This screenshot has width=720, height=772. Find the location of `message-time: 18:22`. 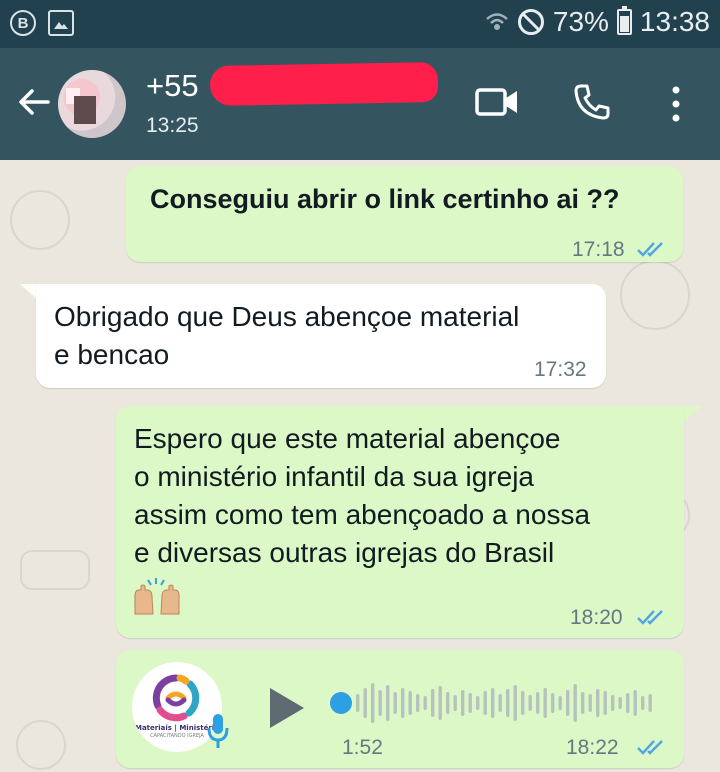

message-time: 18:22 is located at coordinates (592, 747).